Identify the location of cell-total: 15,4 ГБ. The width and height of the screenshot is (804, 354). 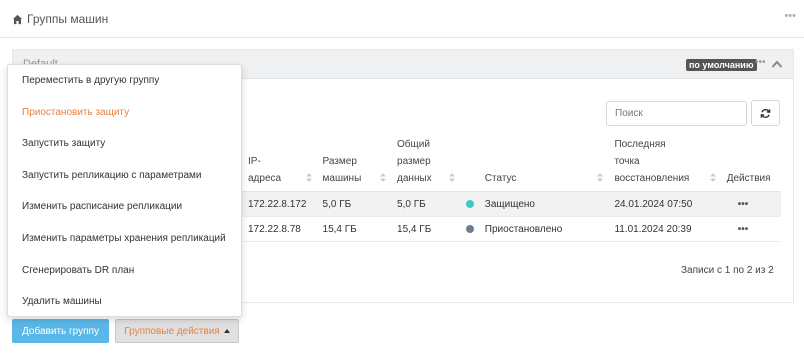
(425, 229).